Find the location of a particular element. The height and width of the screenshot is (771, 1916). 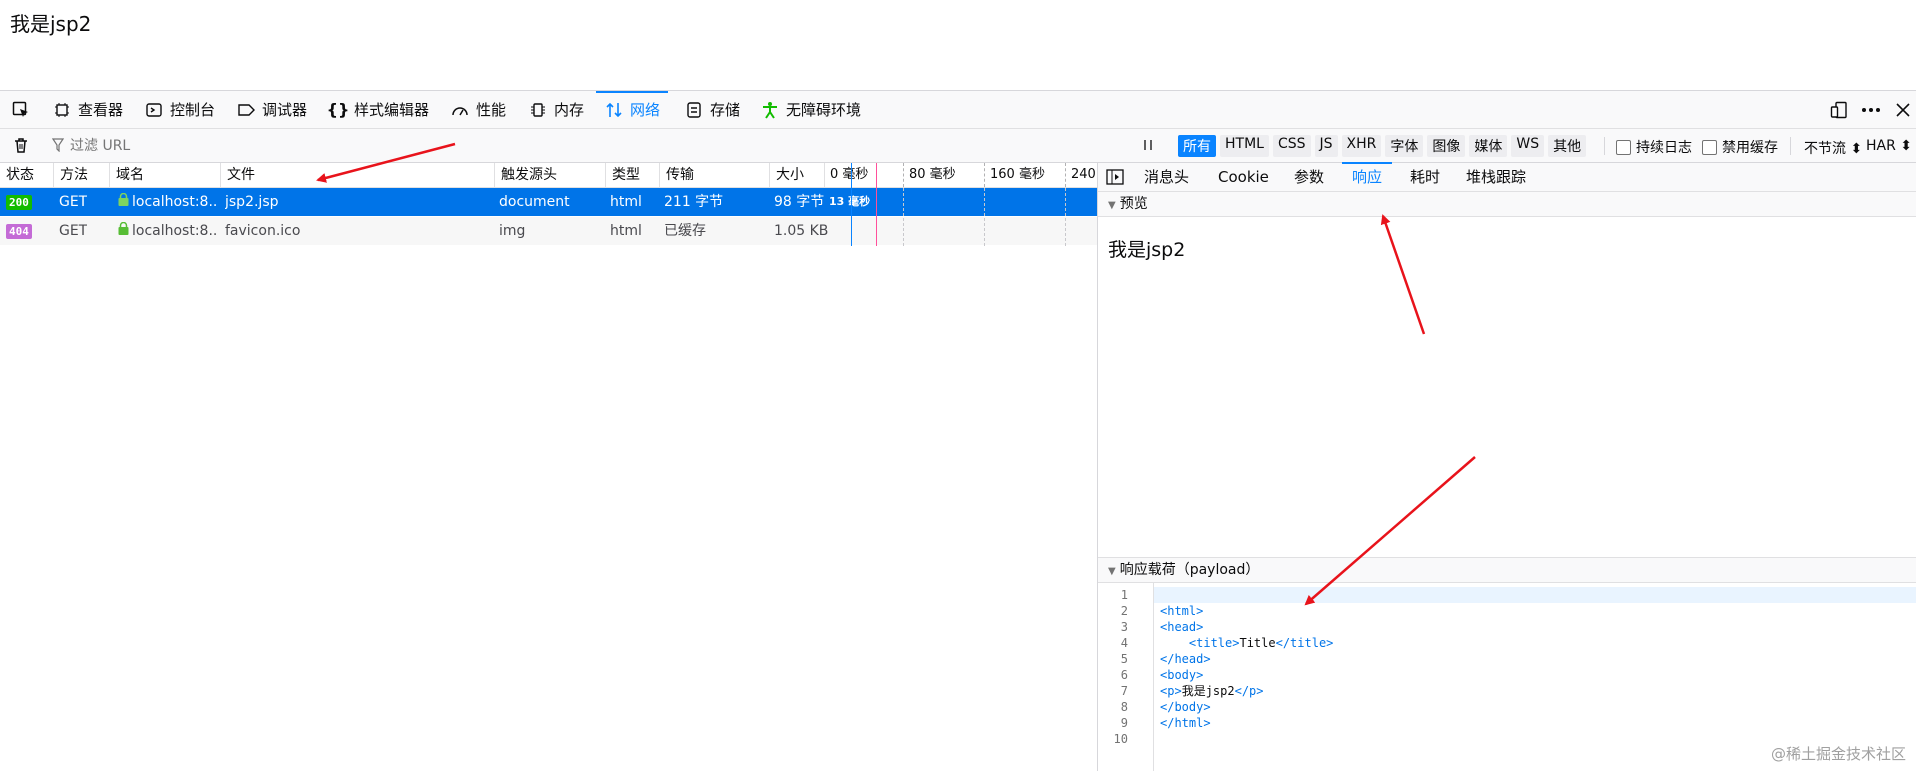

responsive-mode-icon is located at coordinates (1839, 109).